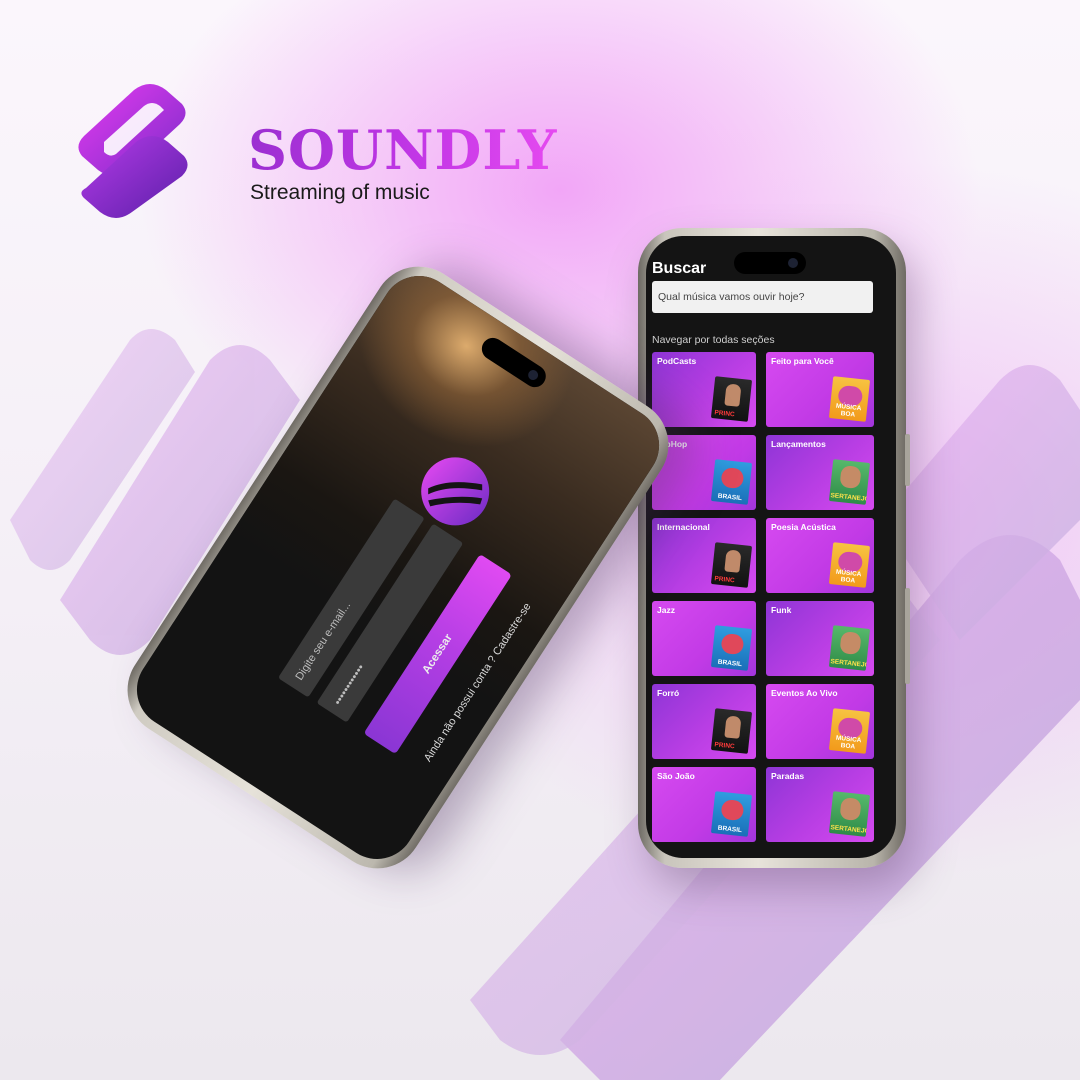 The width and height of the screenshot is (1080, 1080). I want to click on category-label: Eventos Ao Vivo, so click(804, 693).